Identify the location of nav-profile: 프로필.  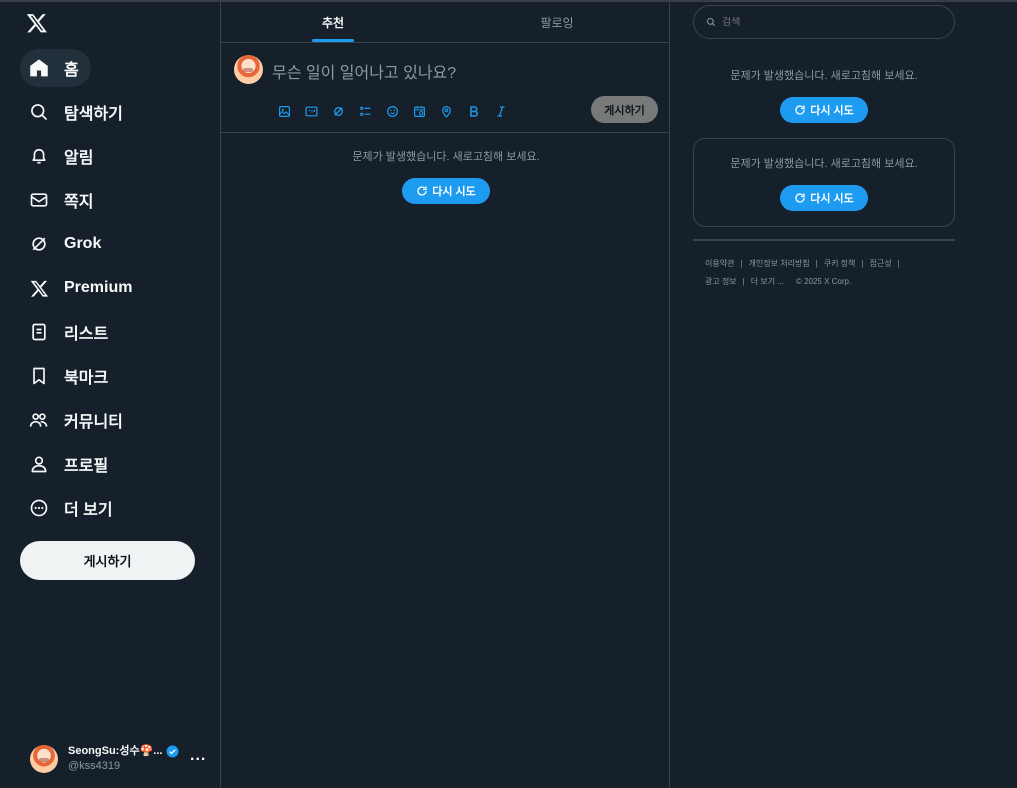
(70, 464).